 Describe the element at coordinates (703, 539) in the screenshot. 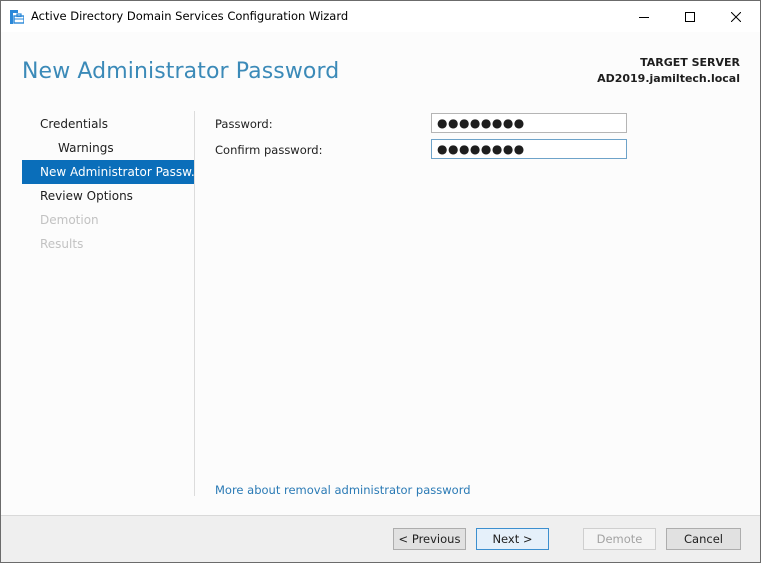

I see `cancel-button: Cancel` at that location.